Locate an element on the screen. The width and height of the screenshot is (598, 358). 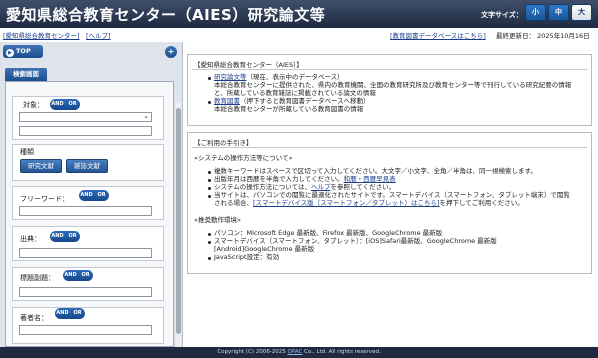
app-header: 愛知県総合教育センター（AIES）研究論文等 文字サイズ： 小 中 大 is located at coordinates (299, 14).